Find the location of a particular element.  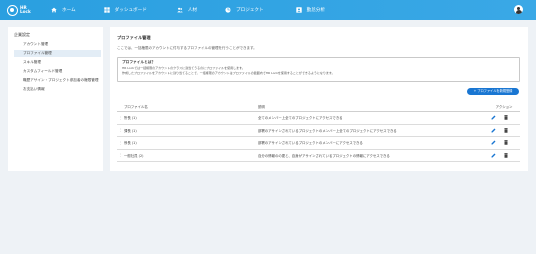

logo-text-line2: Lock is located at coordinates (25, 11).